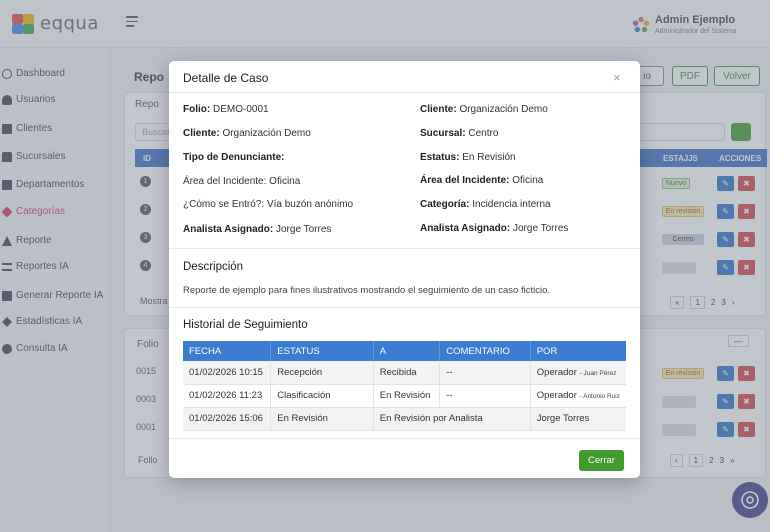 Image resolution: width=770 pixels, height=532 pixels. Describe the element at coordinates (407, 351) in the screenshot. I see `col-a: A` at that location.